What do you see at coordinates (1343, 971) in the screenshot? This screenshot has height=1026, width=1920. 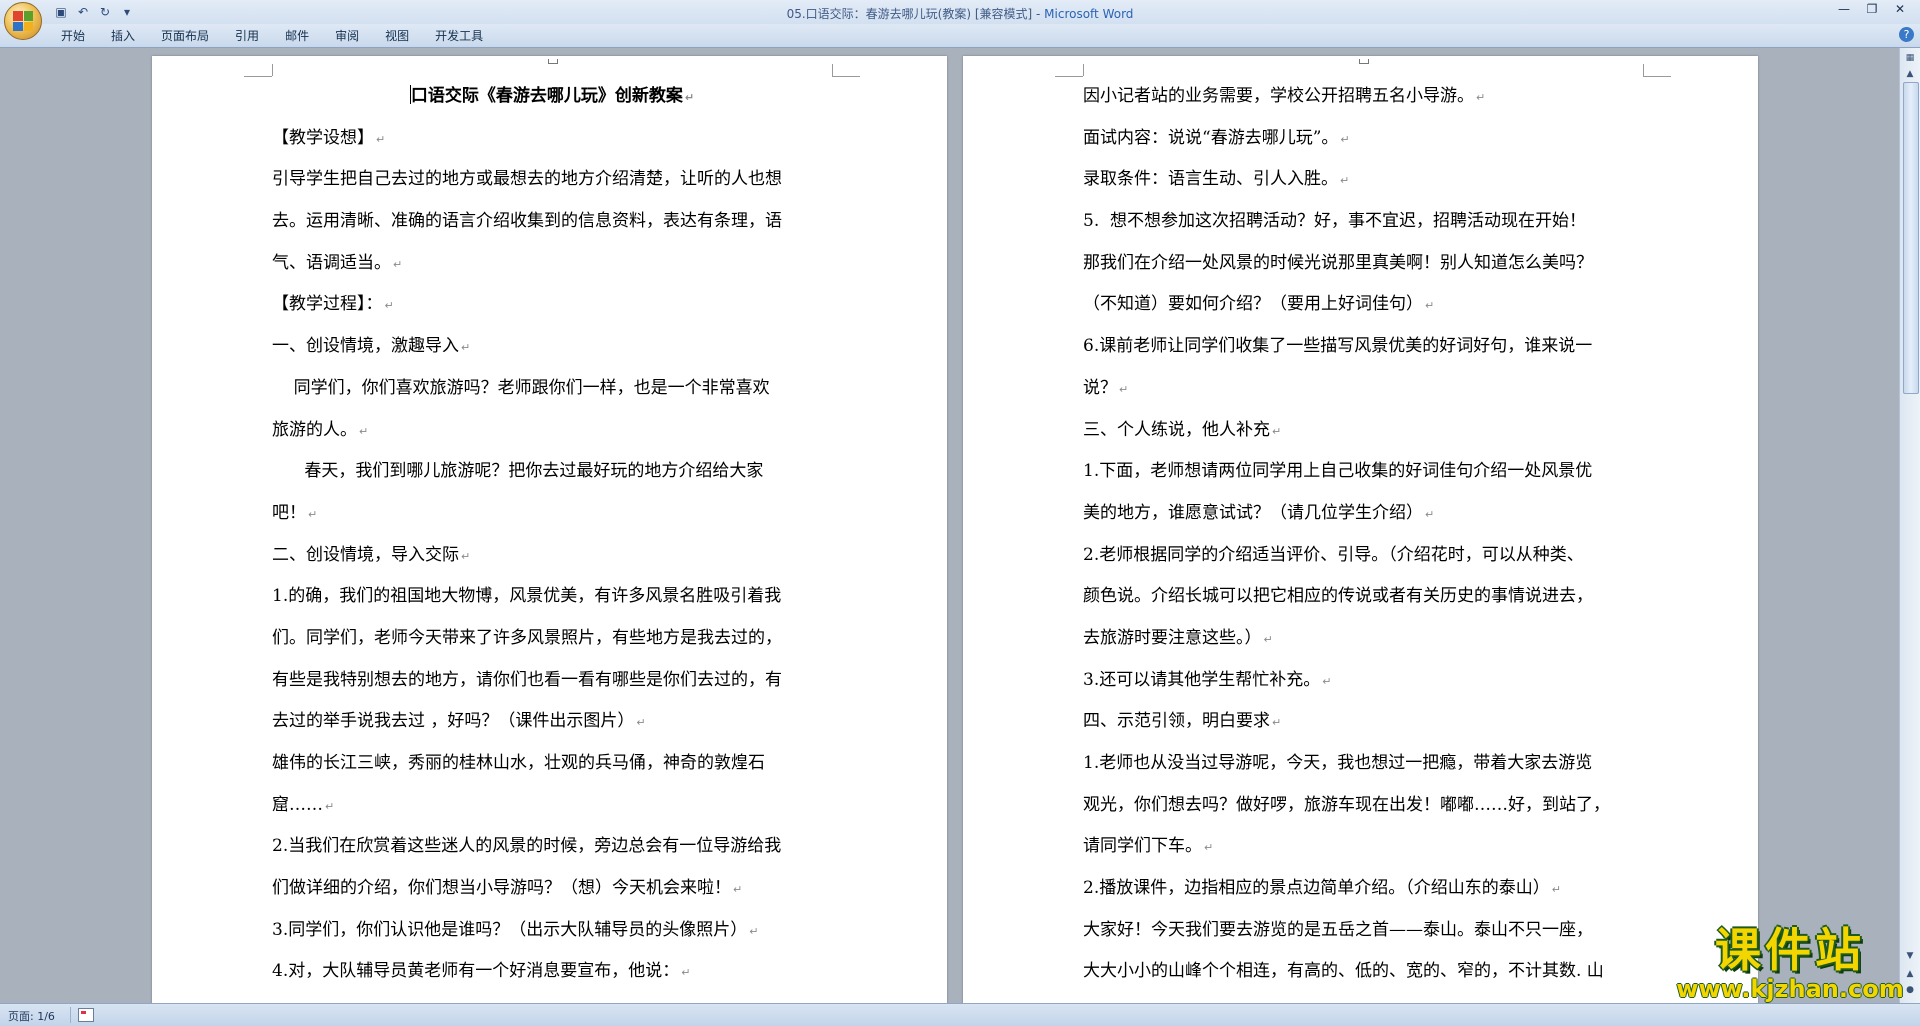 I see `line-text: 大大小小的山峰个个相连，有高的、低的、宽的、窄的，不计其数. 山` at bounding box center [1343, 971].